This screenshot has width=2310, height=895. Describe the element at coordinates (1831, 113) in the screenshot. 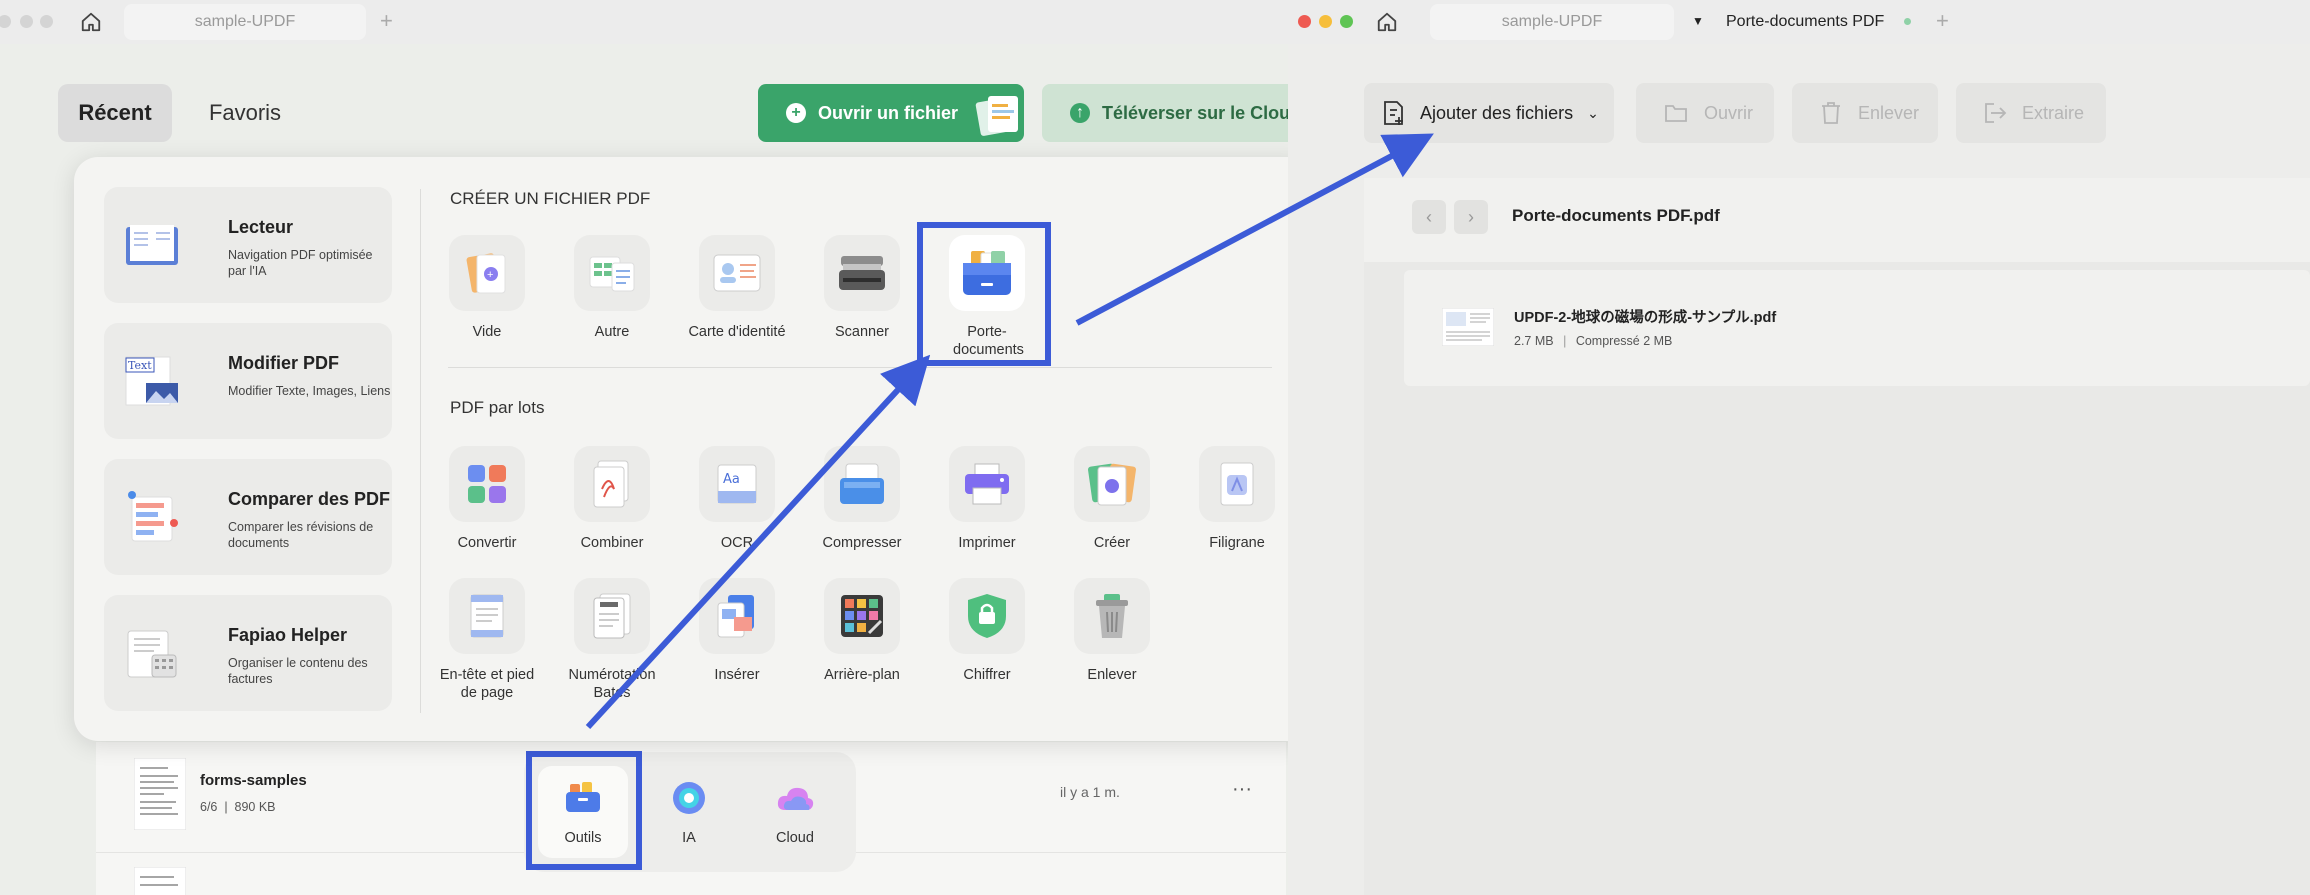

I see `trash-icon` at that location.